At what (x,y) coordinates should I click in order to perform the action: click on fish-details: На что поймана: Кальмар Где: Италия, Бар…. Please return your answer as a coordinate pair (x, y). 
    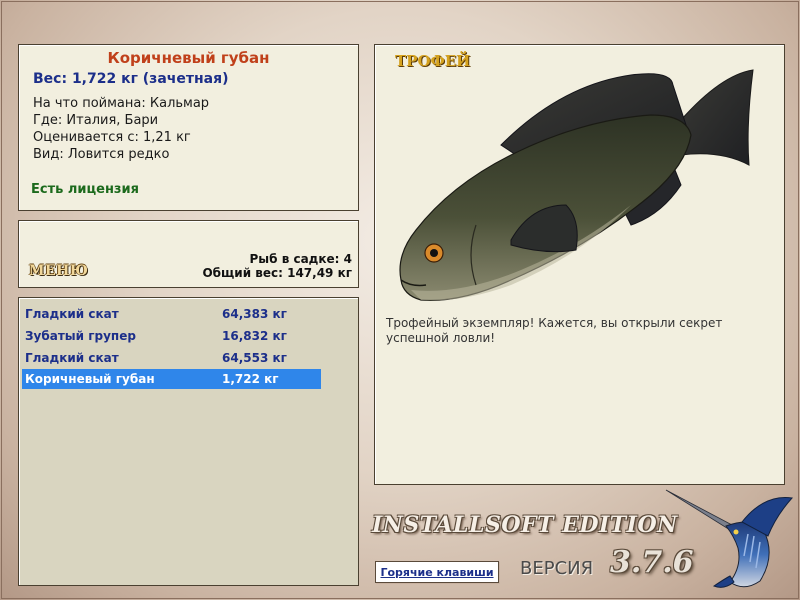
    Looking at the image, I should click on (195, 129).